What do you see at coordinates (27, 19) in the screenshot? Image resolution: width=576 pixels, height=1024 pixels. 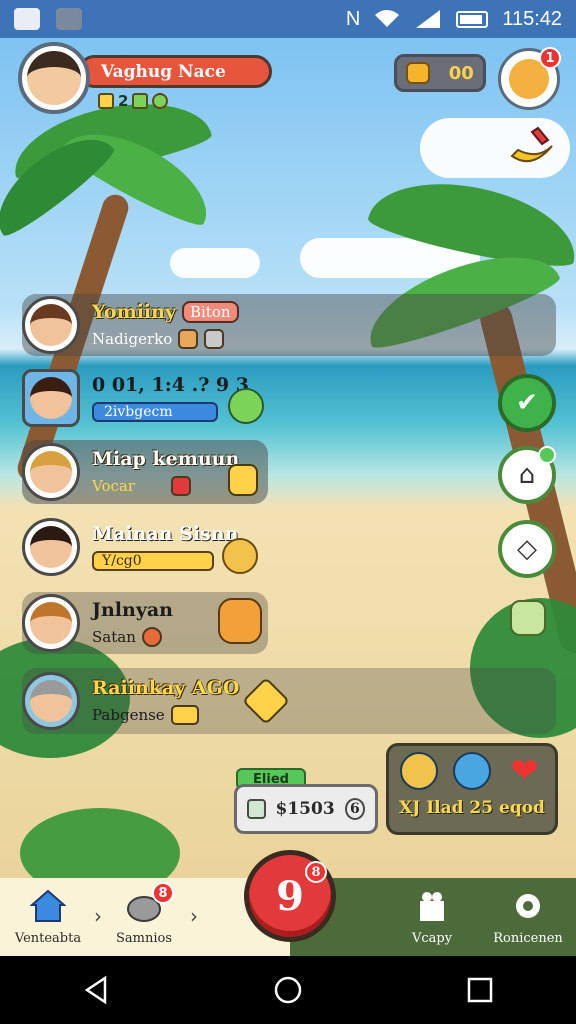 I see `app-icon` at bounding box center [27, 19].